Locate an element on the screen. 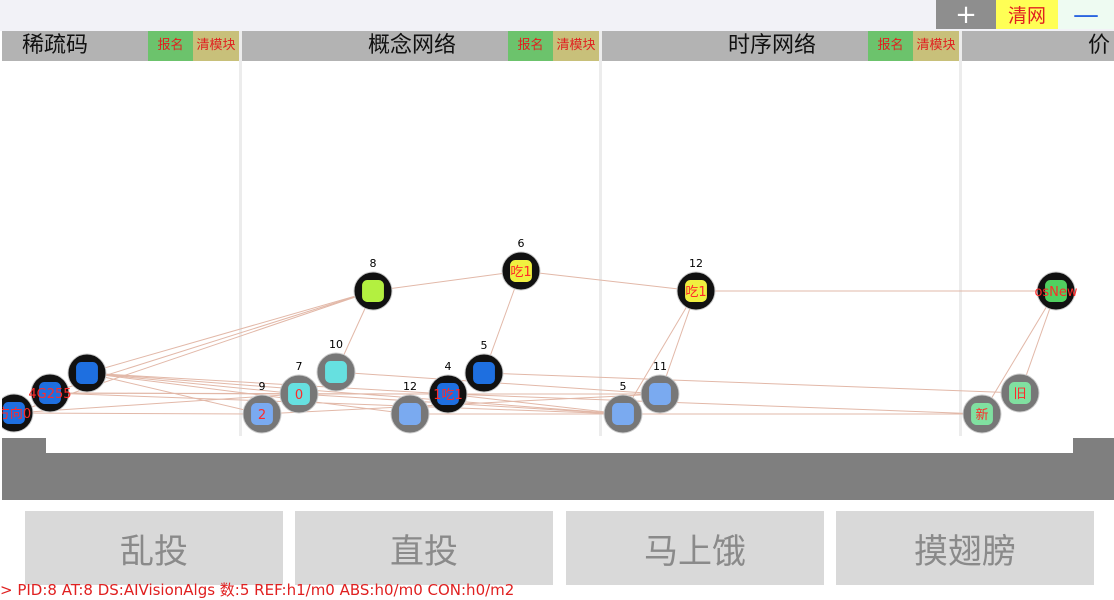  node-label: osNew is located at coordinates (1055, 292).